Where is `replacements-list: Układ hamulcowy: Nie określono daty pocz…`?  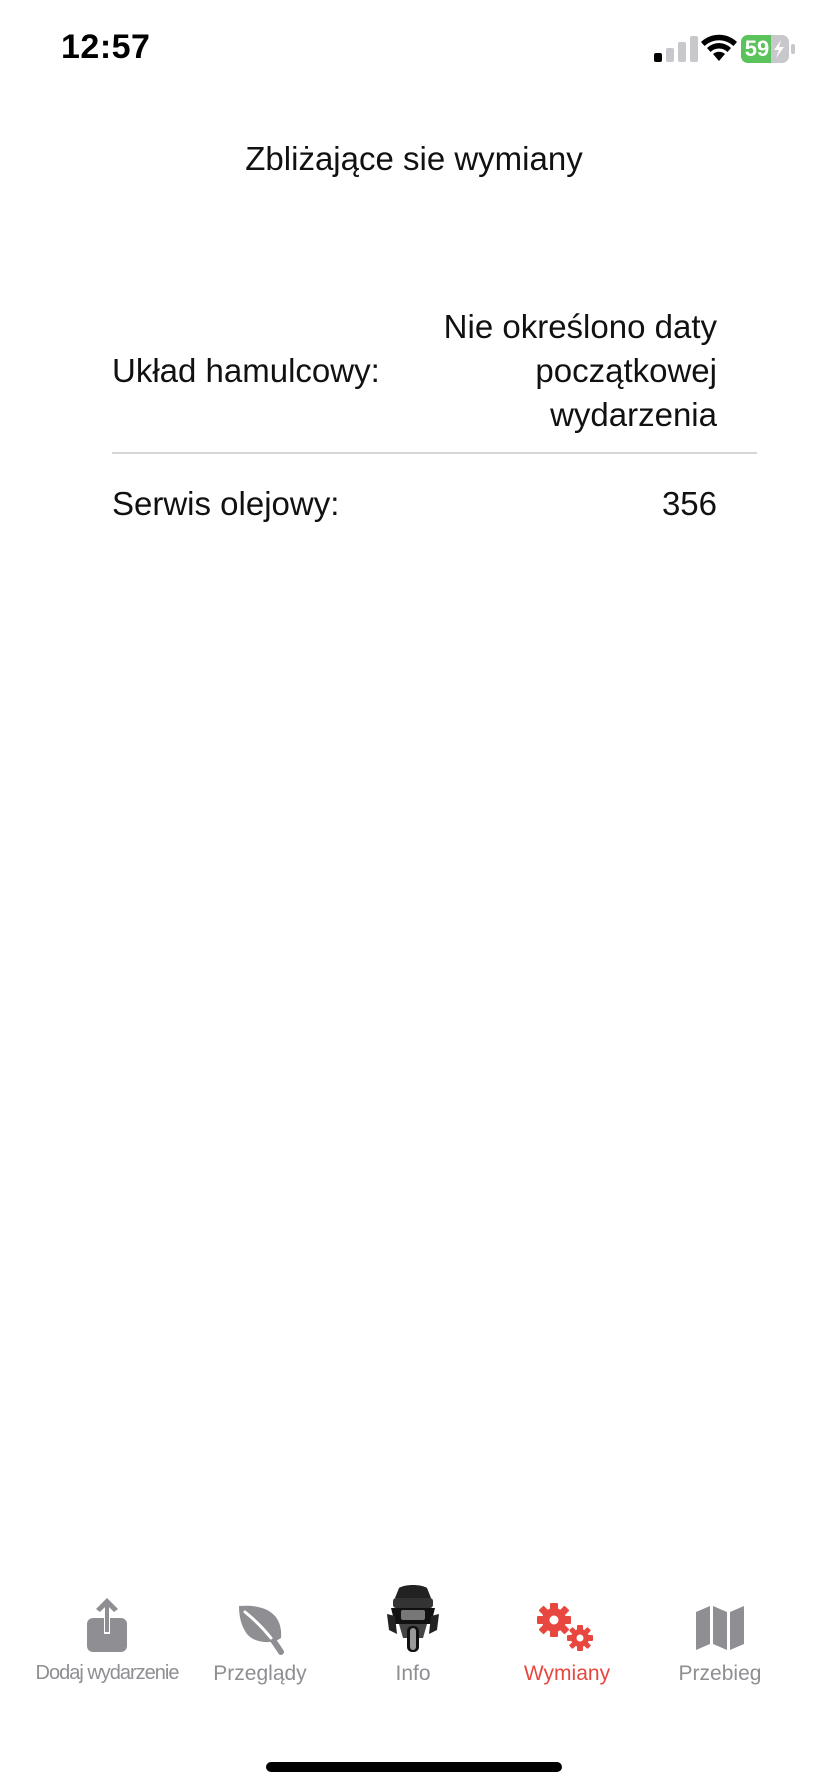
replacements-list: Układ hamulcowy: Nie określono daty pocz… is located at coordinates (434, 422).